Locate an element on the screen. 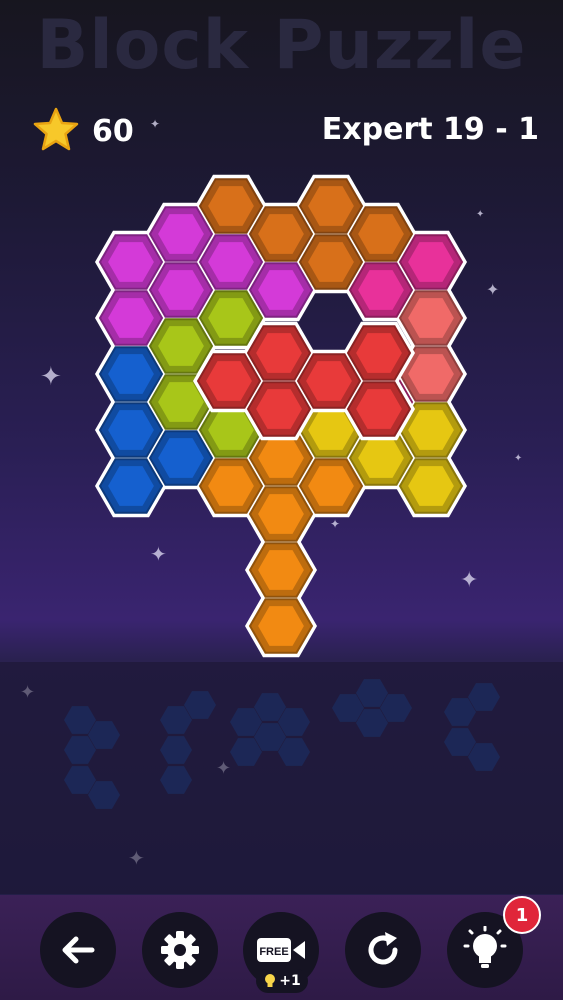 This screenshot has width=563, height=1000. star-icon is located at coordinates (56, 129).